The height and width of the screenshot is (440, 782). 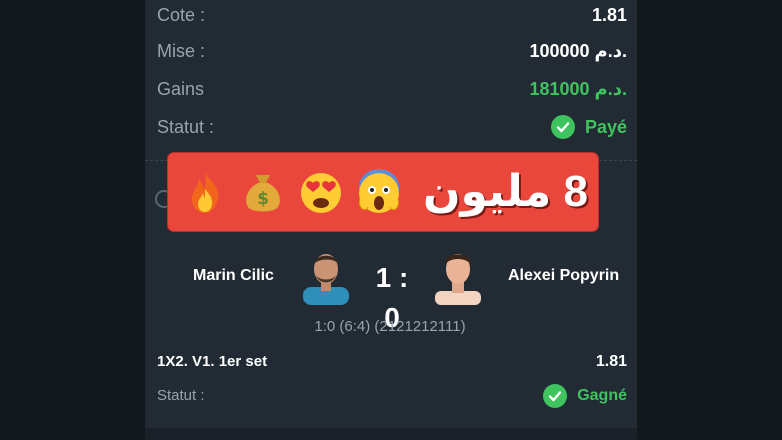 I want to click on emoji-row: $, so click(x=292, y=192).